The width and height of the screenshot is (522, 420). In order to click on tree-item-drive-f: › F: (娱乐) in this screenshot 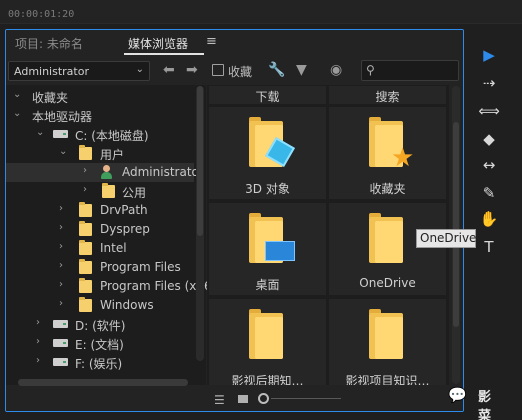, I will do `click(100, 362)`.